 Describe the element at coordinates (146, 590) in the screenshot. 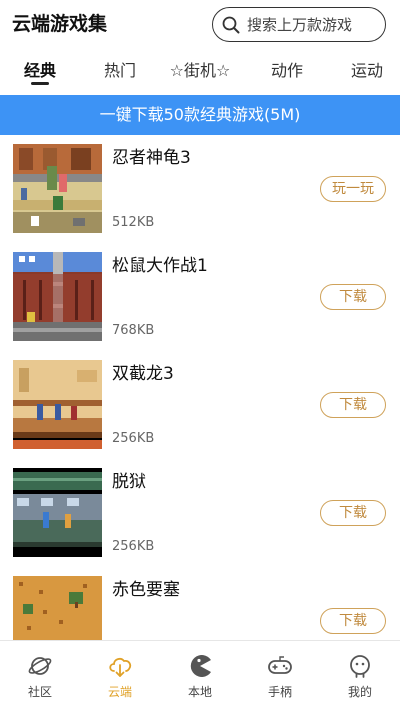

I see `game-name: 赤色要塞` at that location.